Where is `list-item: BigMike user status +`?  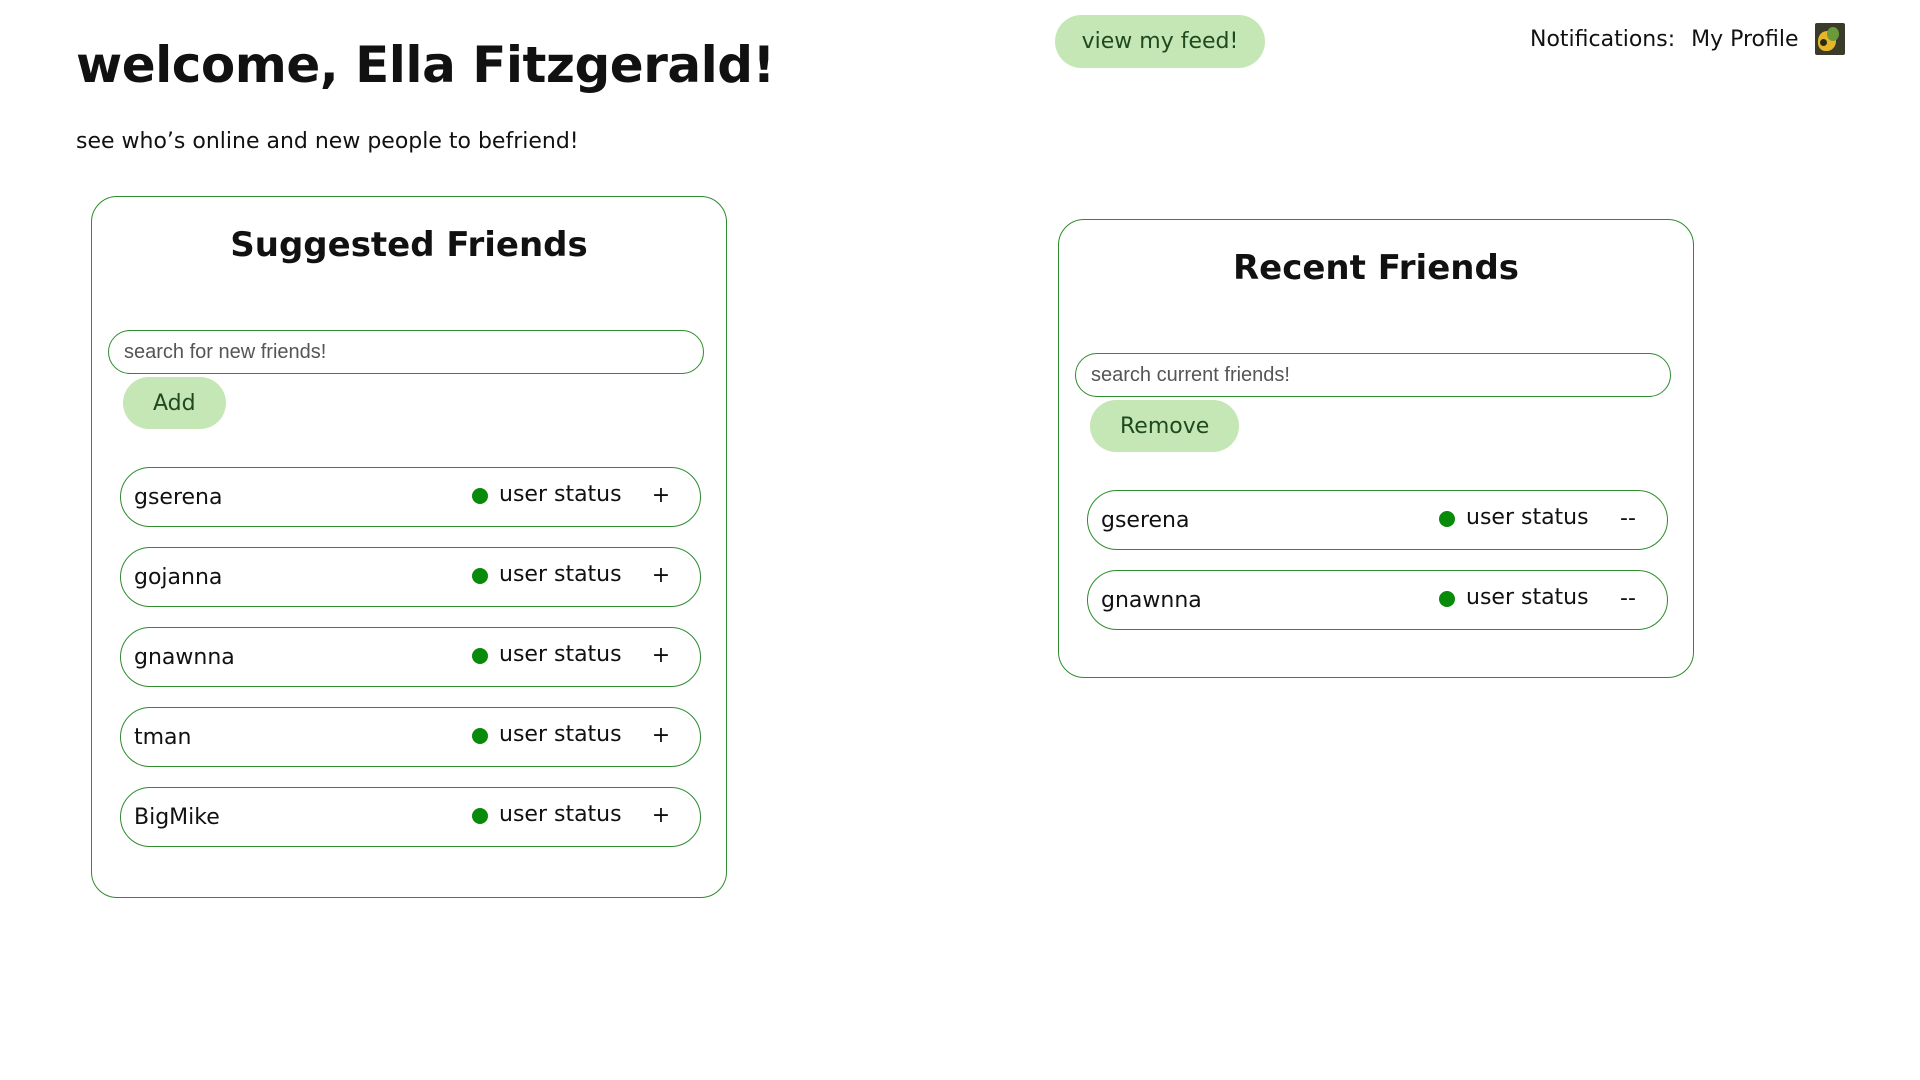
list-item: BigMike user status + is located at coordinates (410, 817).